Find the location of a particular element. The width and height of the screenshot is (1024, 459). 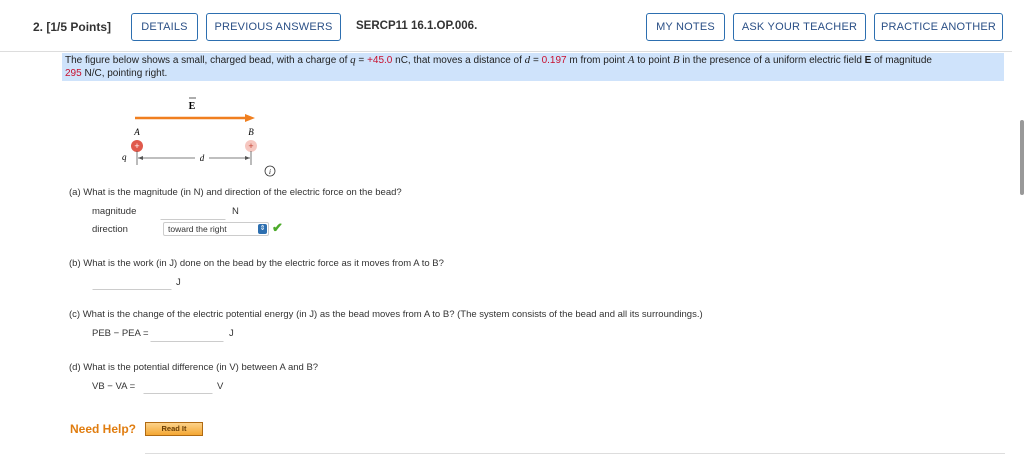

practice-another-button: PRACTICE ANOTHER is located at coordinates (938, 27).